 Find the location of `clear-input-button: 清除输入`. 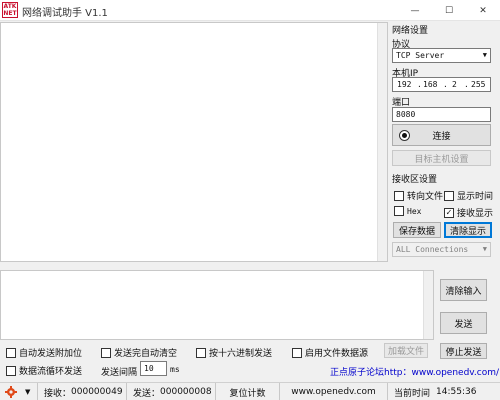

clear-input-button: 清除输入 is located at coordinates (463, 290).